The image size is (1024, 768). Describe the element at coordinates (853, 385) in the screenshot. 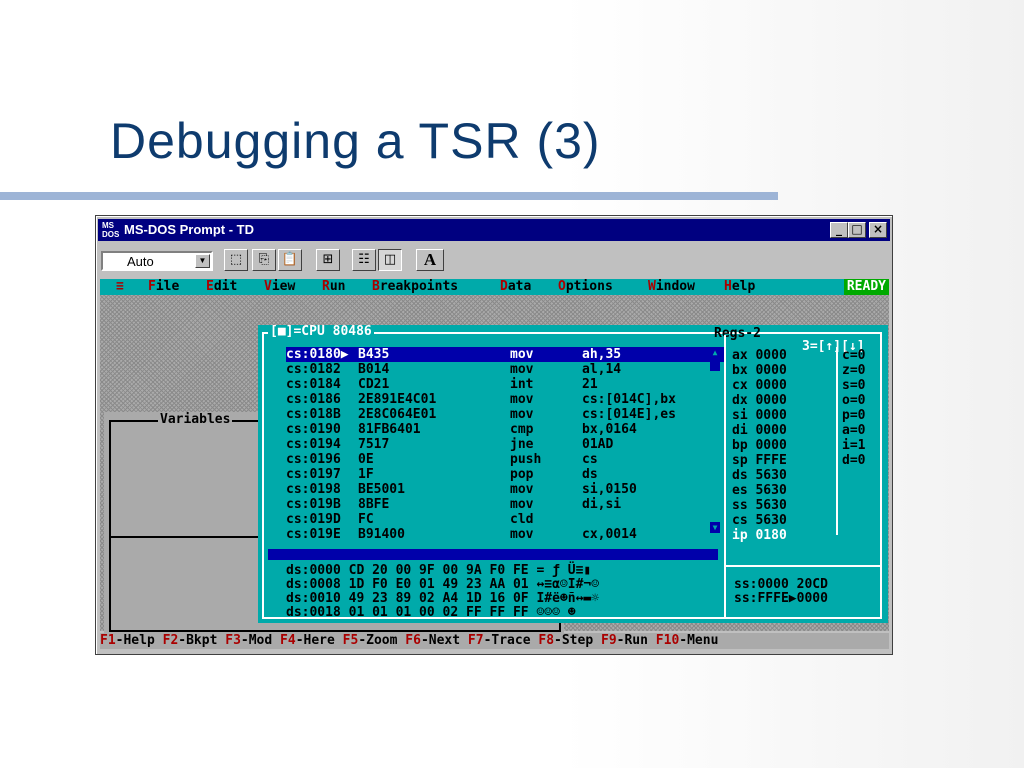

I see `flag-value: s=0` at that location.